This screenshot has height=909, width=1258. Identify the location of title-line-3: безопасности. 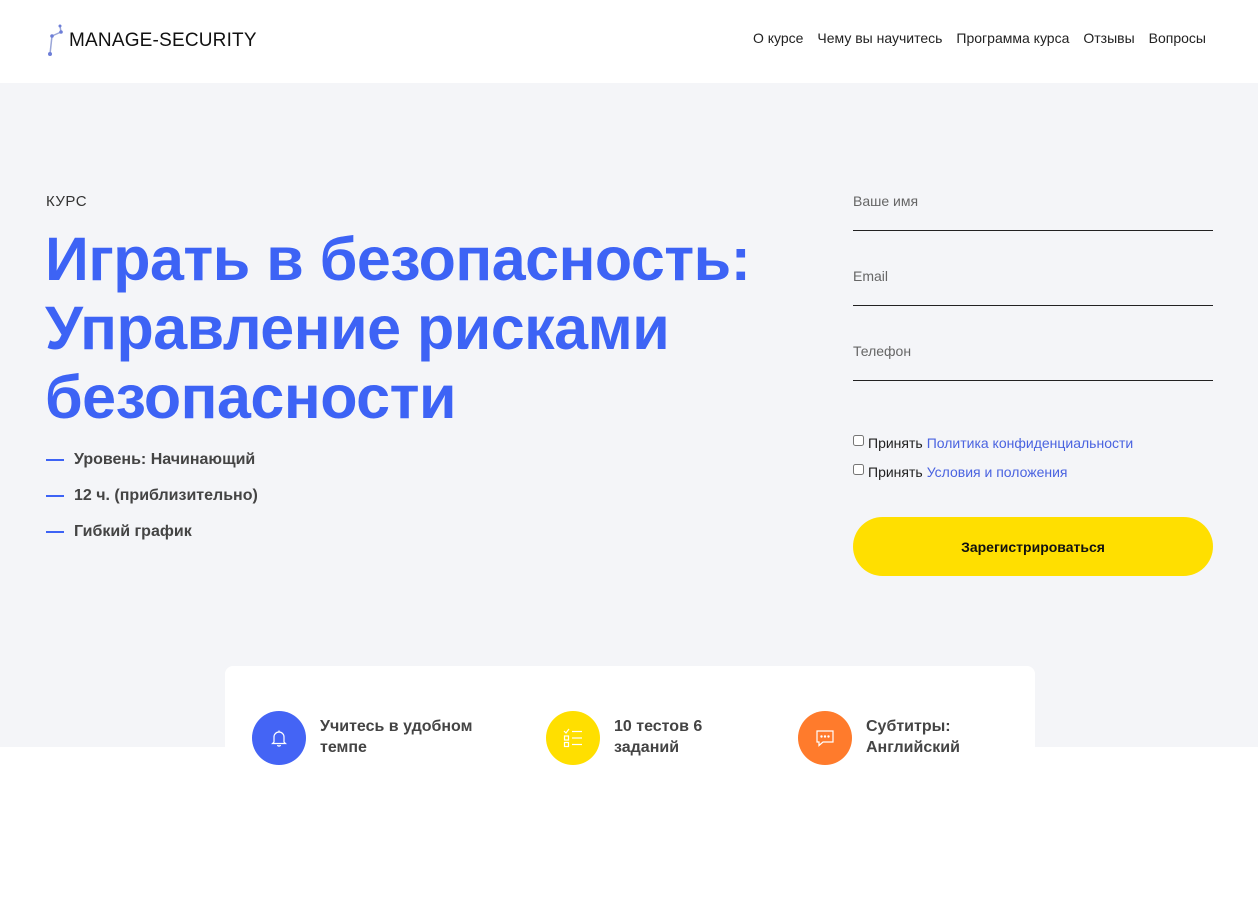
(250, 397).